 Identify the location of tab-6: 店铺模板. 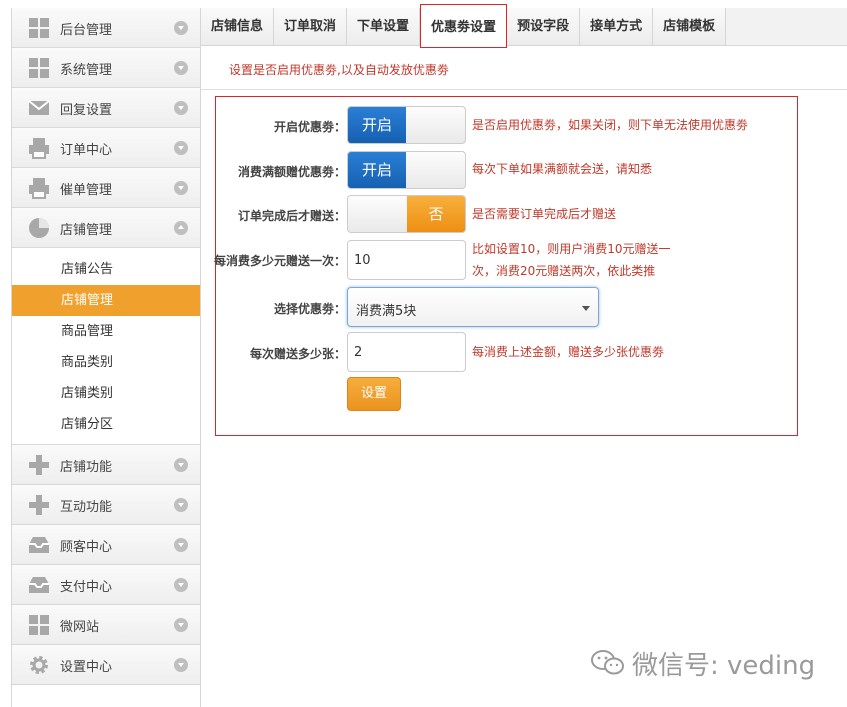
(690, 26).